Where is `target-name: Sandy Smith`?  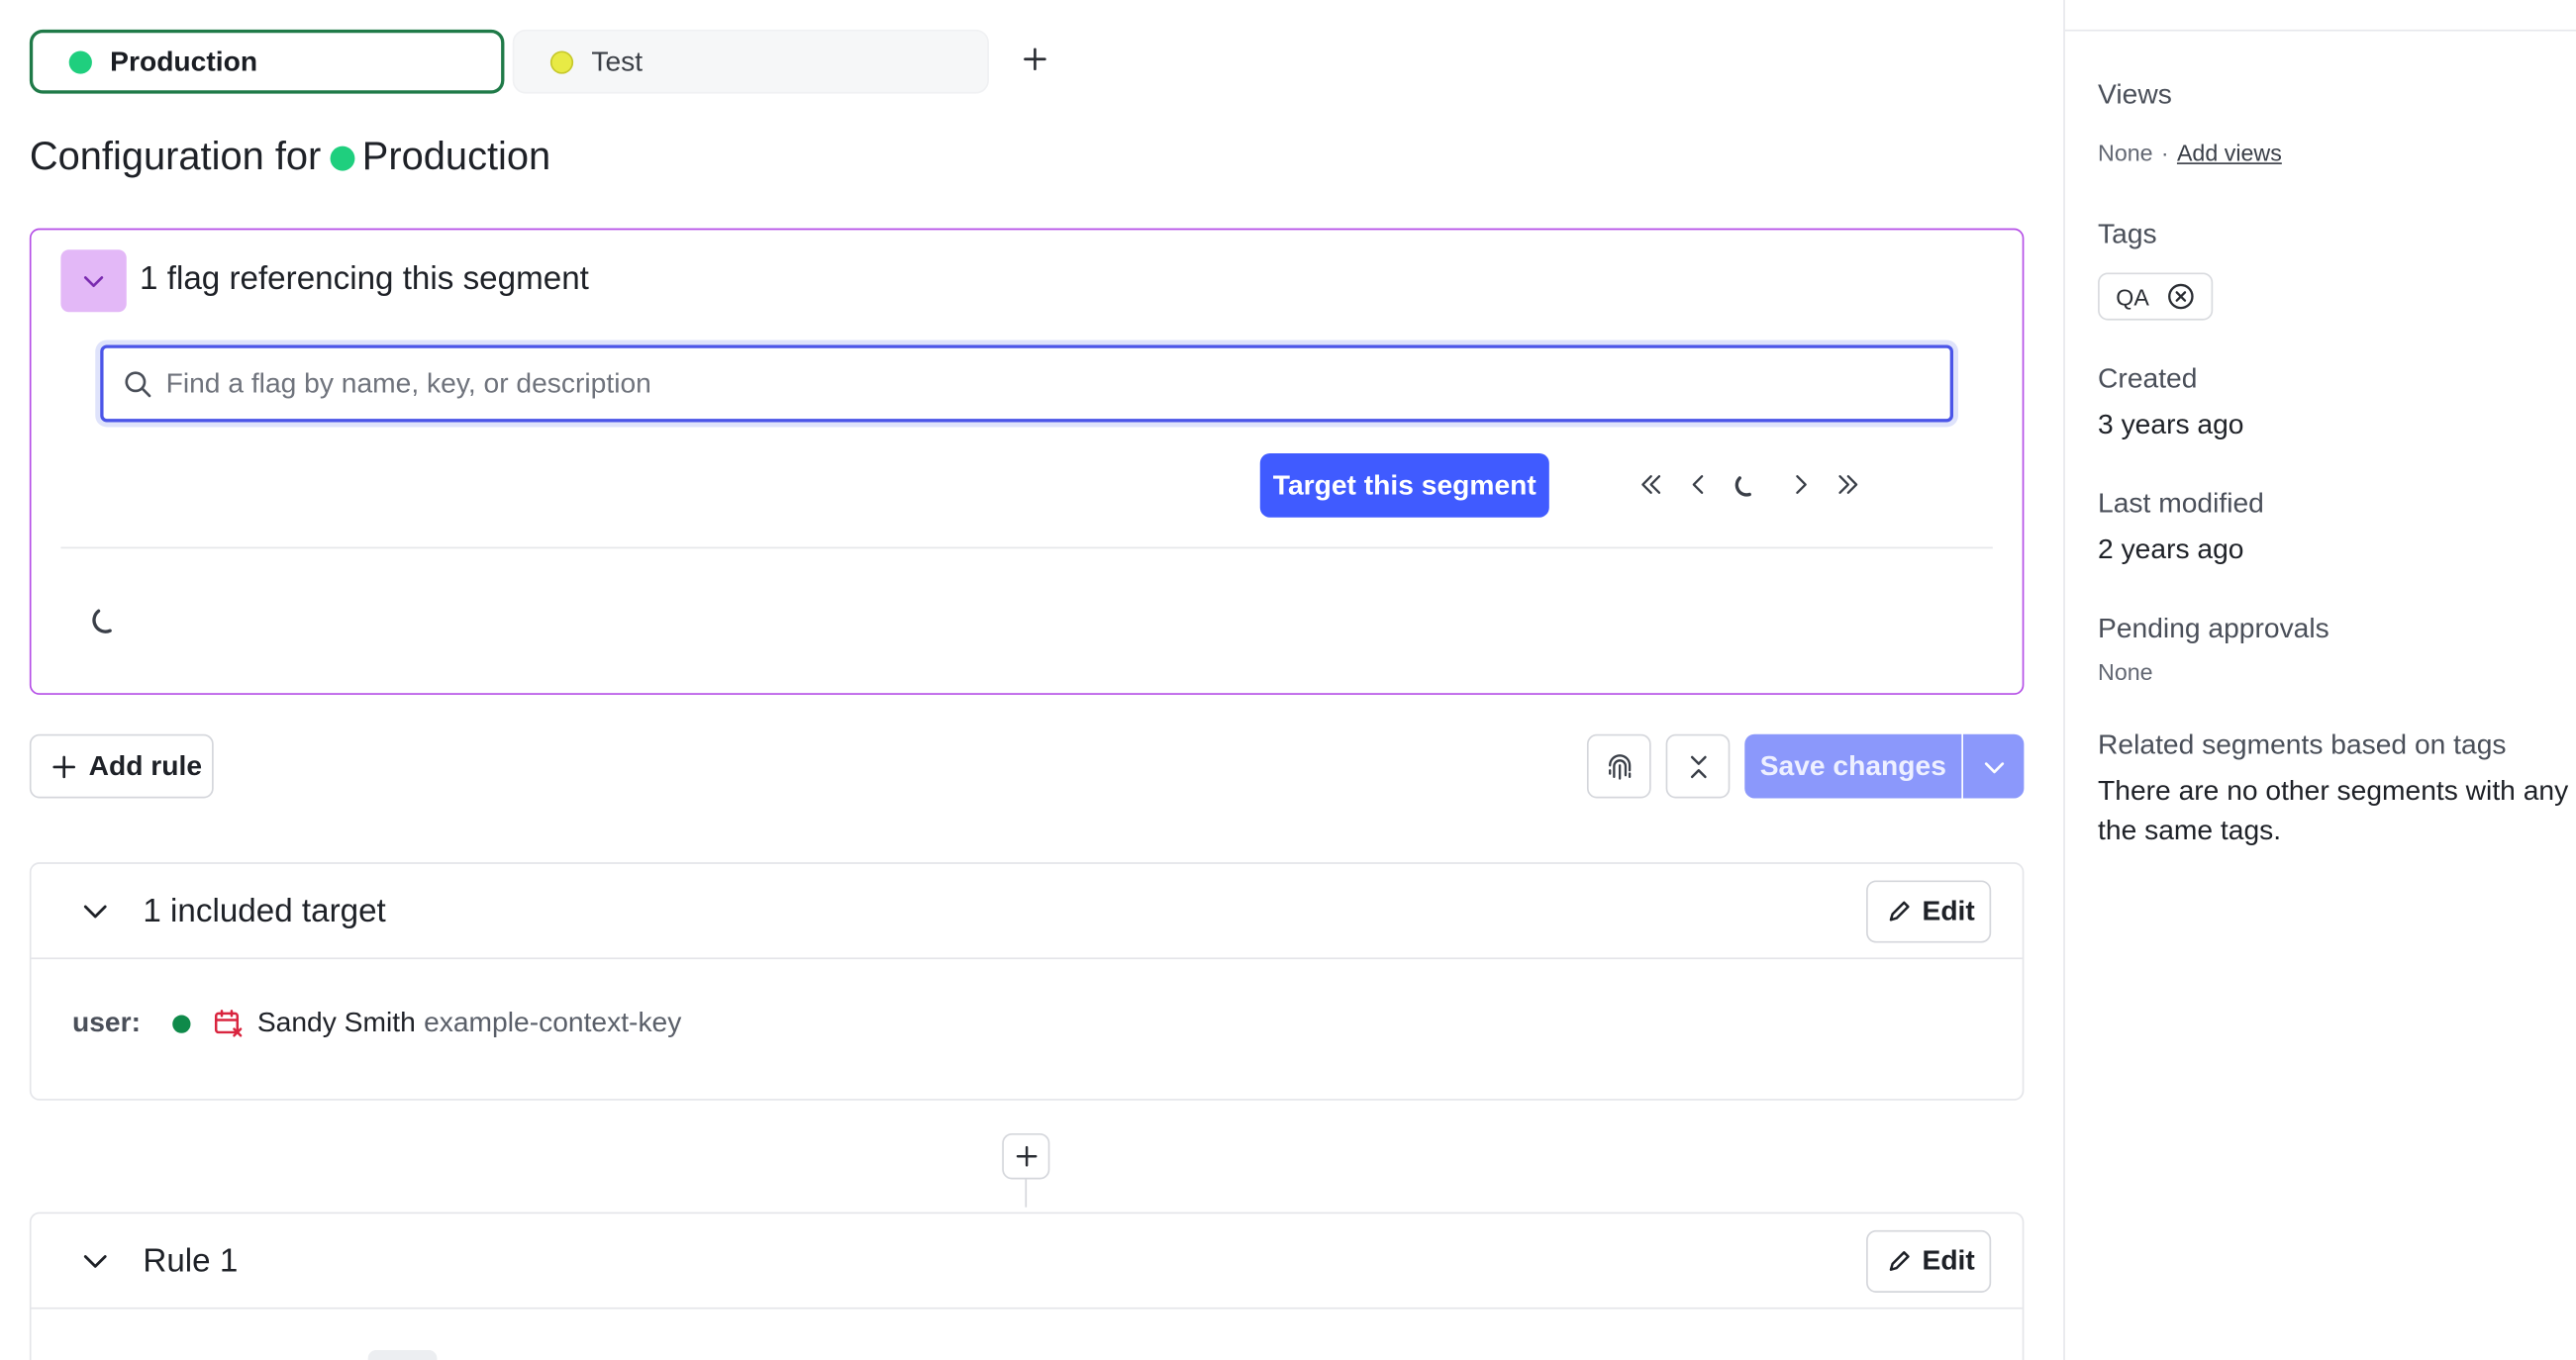 target-name: Sandy Smith is located at coordinates (336, 1023).